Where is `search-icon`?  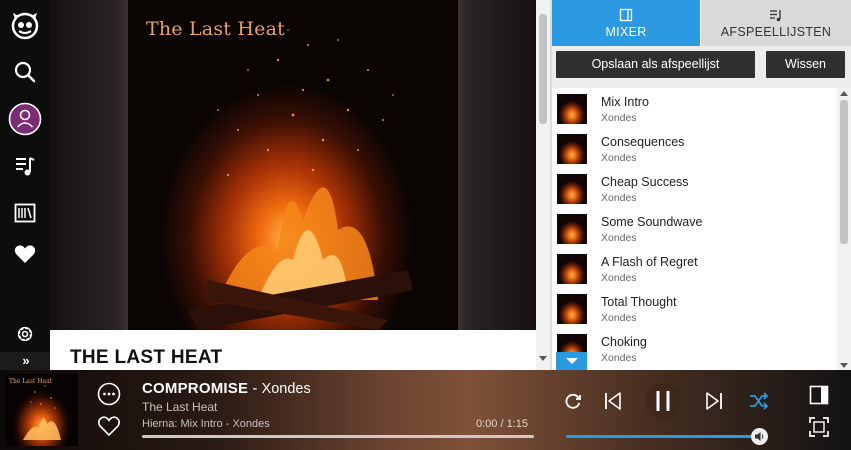
search-icon is located at coordinates (25, 72).